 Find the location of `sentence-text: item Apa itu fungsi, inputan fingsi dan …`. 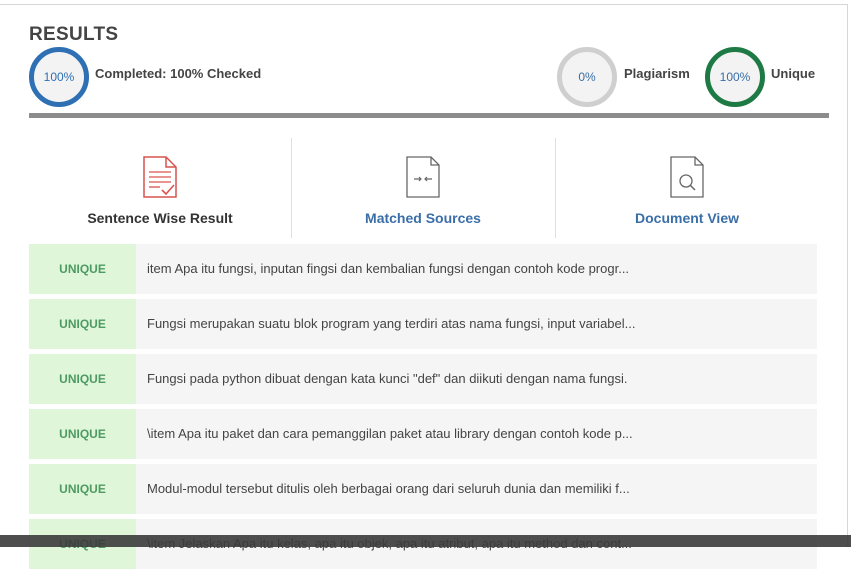

sentence-text: item Apa itu fungsi, inputan fingsi dan … is located at coordinates (388, 268).